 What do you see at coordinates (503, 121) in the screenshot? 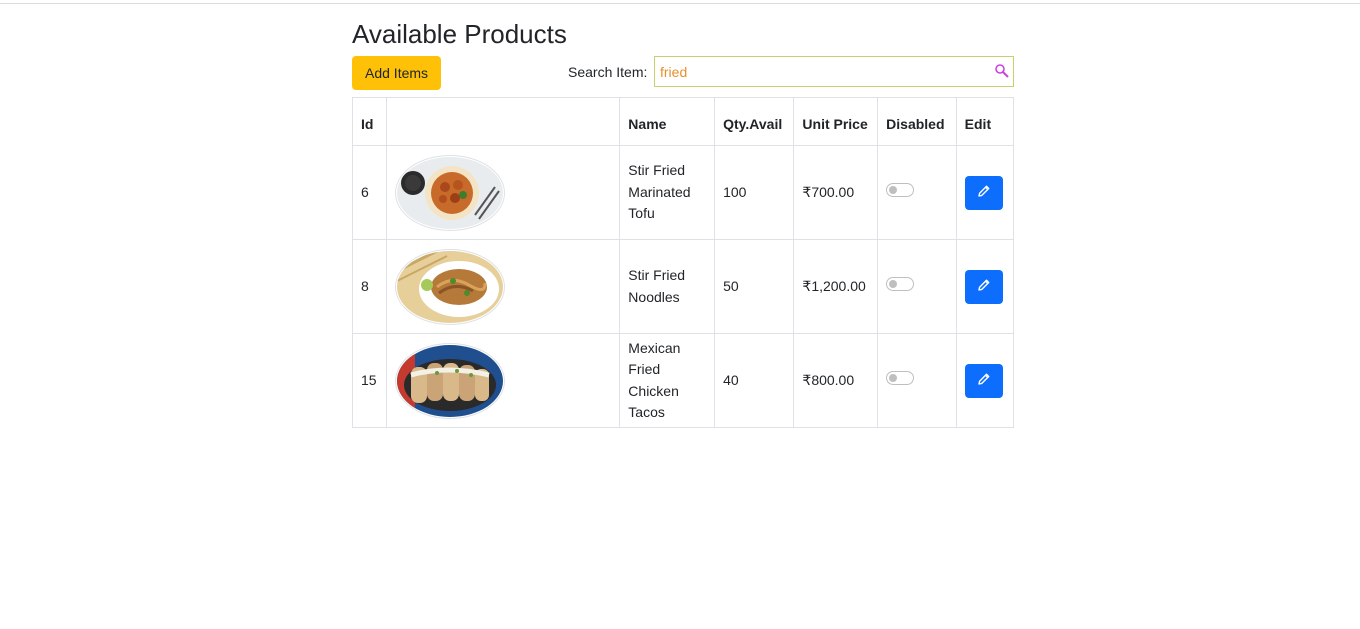
I see `header-image` at bounding box center [503, 121].